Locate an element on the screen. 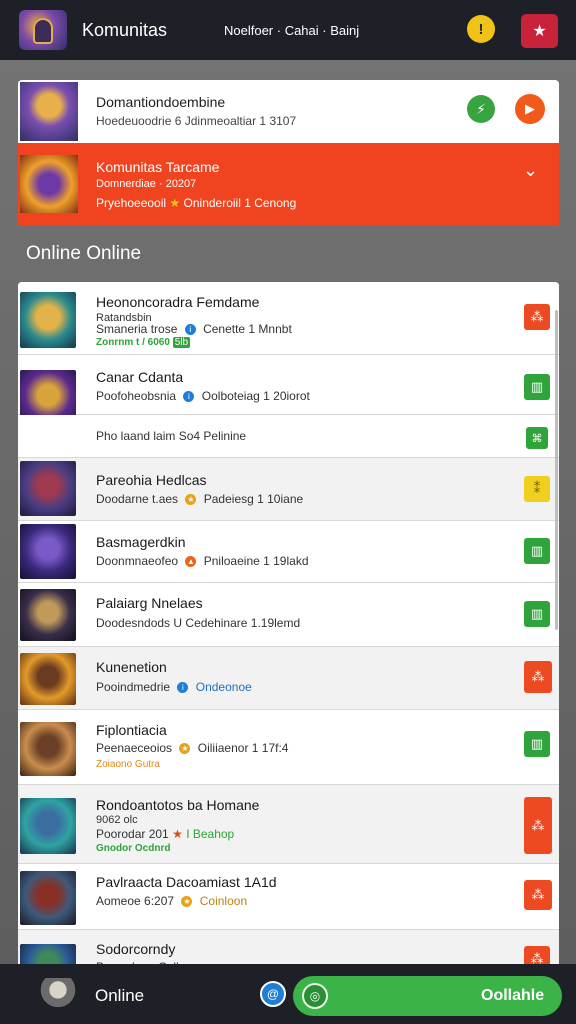  item-meta: Peenaeceoios ★ Oiliiaenor 1 17f:4 is located at coordinates (192, 748).